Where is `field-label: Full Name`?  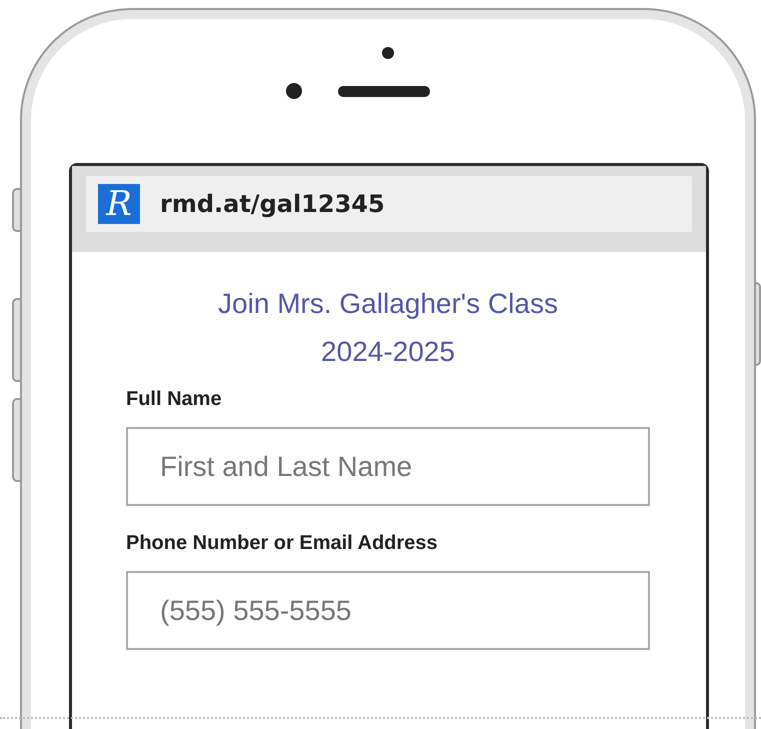
field-label: Full Name is located at coordinates (174, 399).